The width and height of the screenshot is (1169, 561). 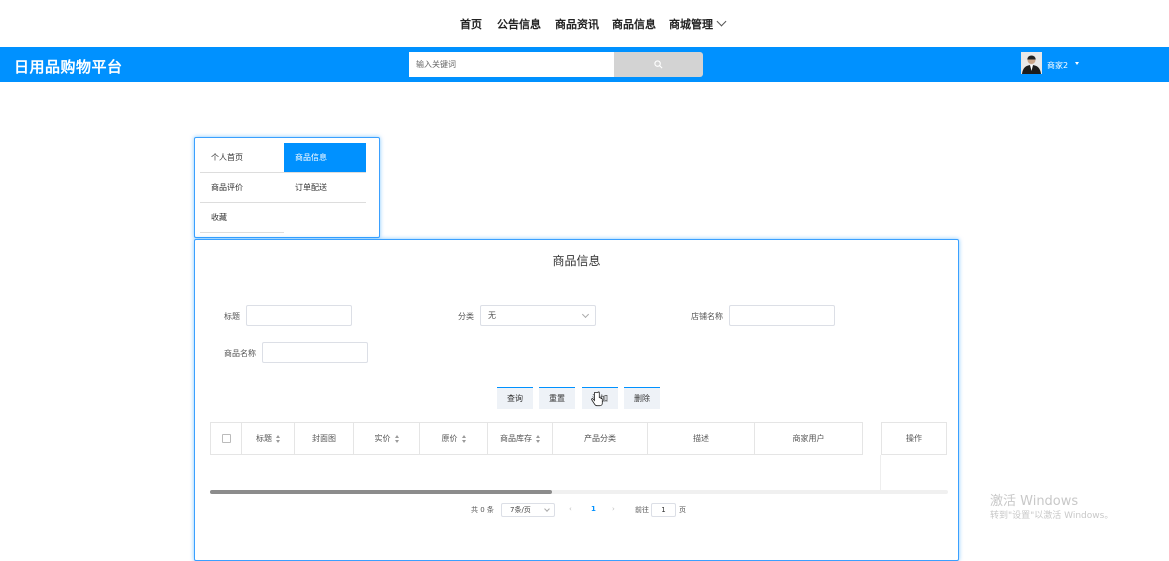 I want to click on title-filter-input, so click(x=299, y=315).